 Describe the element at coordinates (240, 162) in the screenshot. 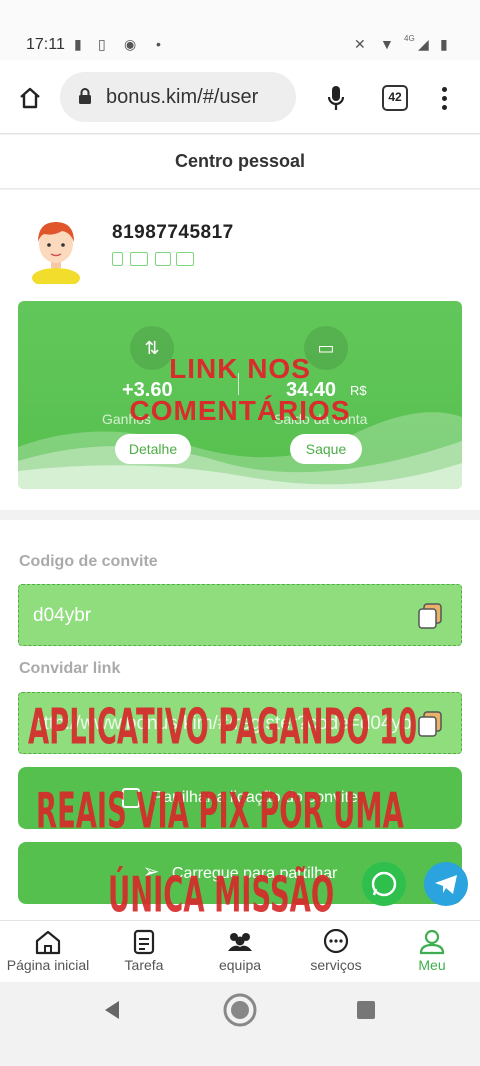

I see `page-title: Centro pessoal` at that location.